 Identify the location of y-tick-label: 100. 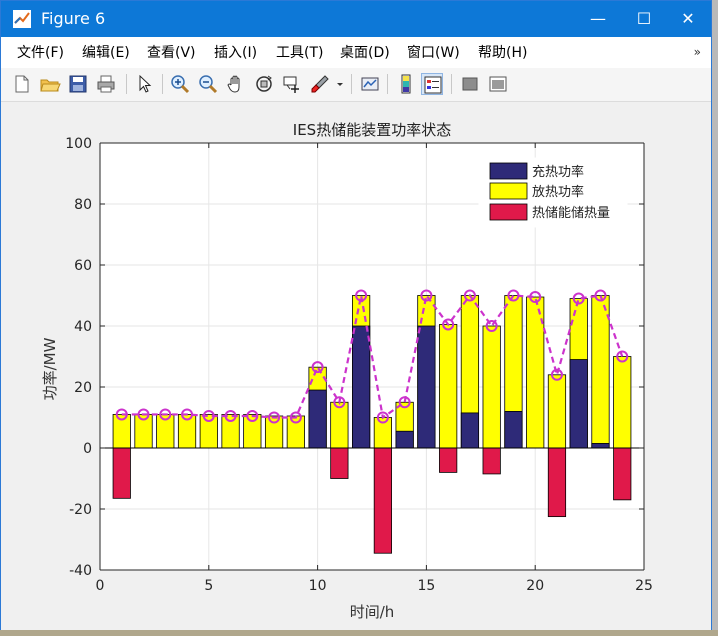
(78, 144).